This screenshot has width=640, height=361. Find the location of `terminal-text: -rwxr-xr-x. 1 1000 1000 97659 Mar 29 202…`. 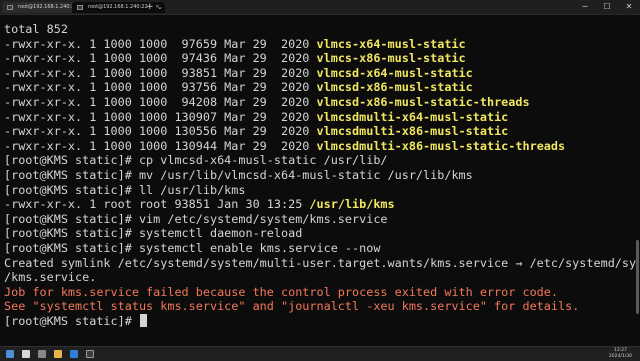

terminal-text: -rwxr-xr-x. 1 1000 1000 97659 Mar 29 202… is located at coordinates (160, 43).